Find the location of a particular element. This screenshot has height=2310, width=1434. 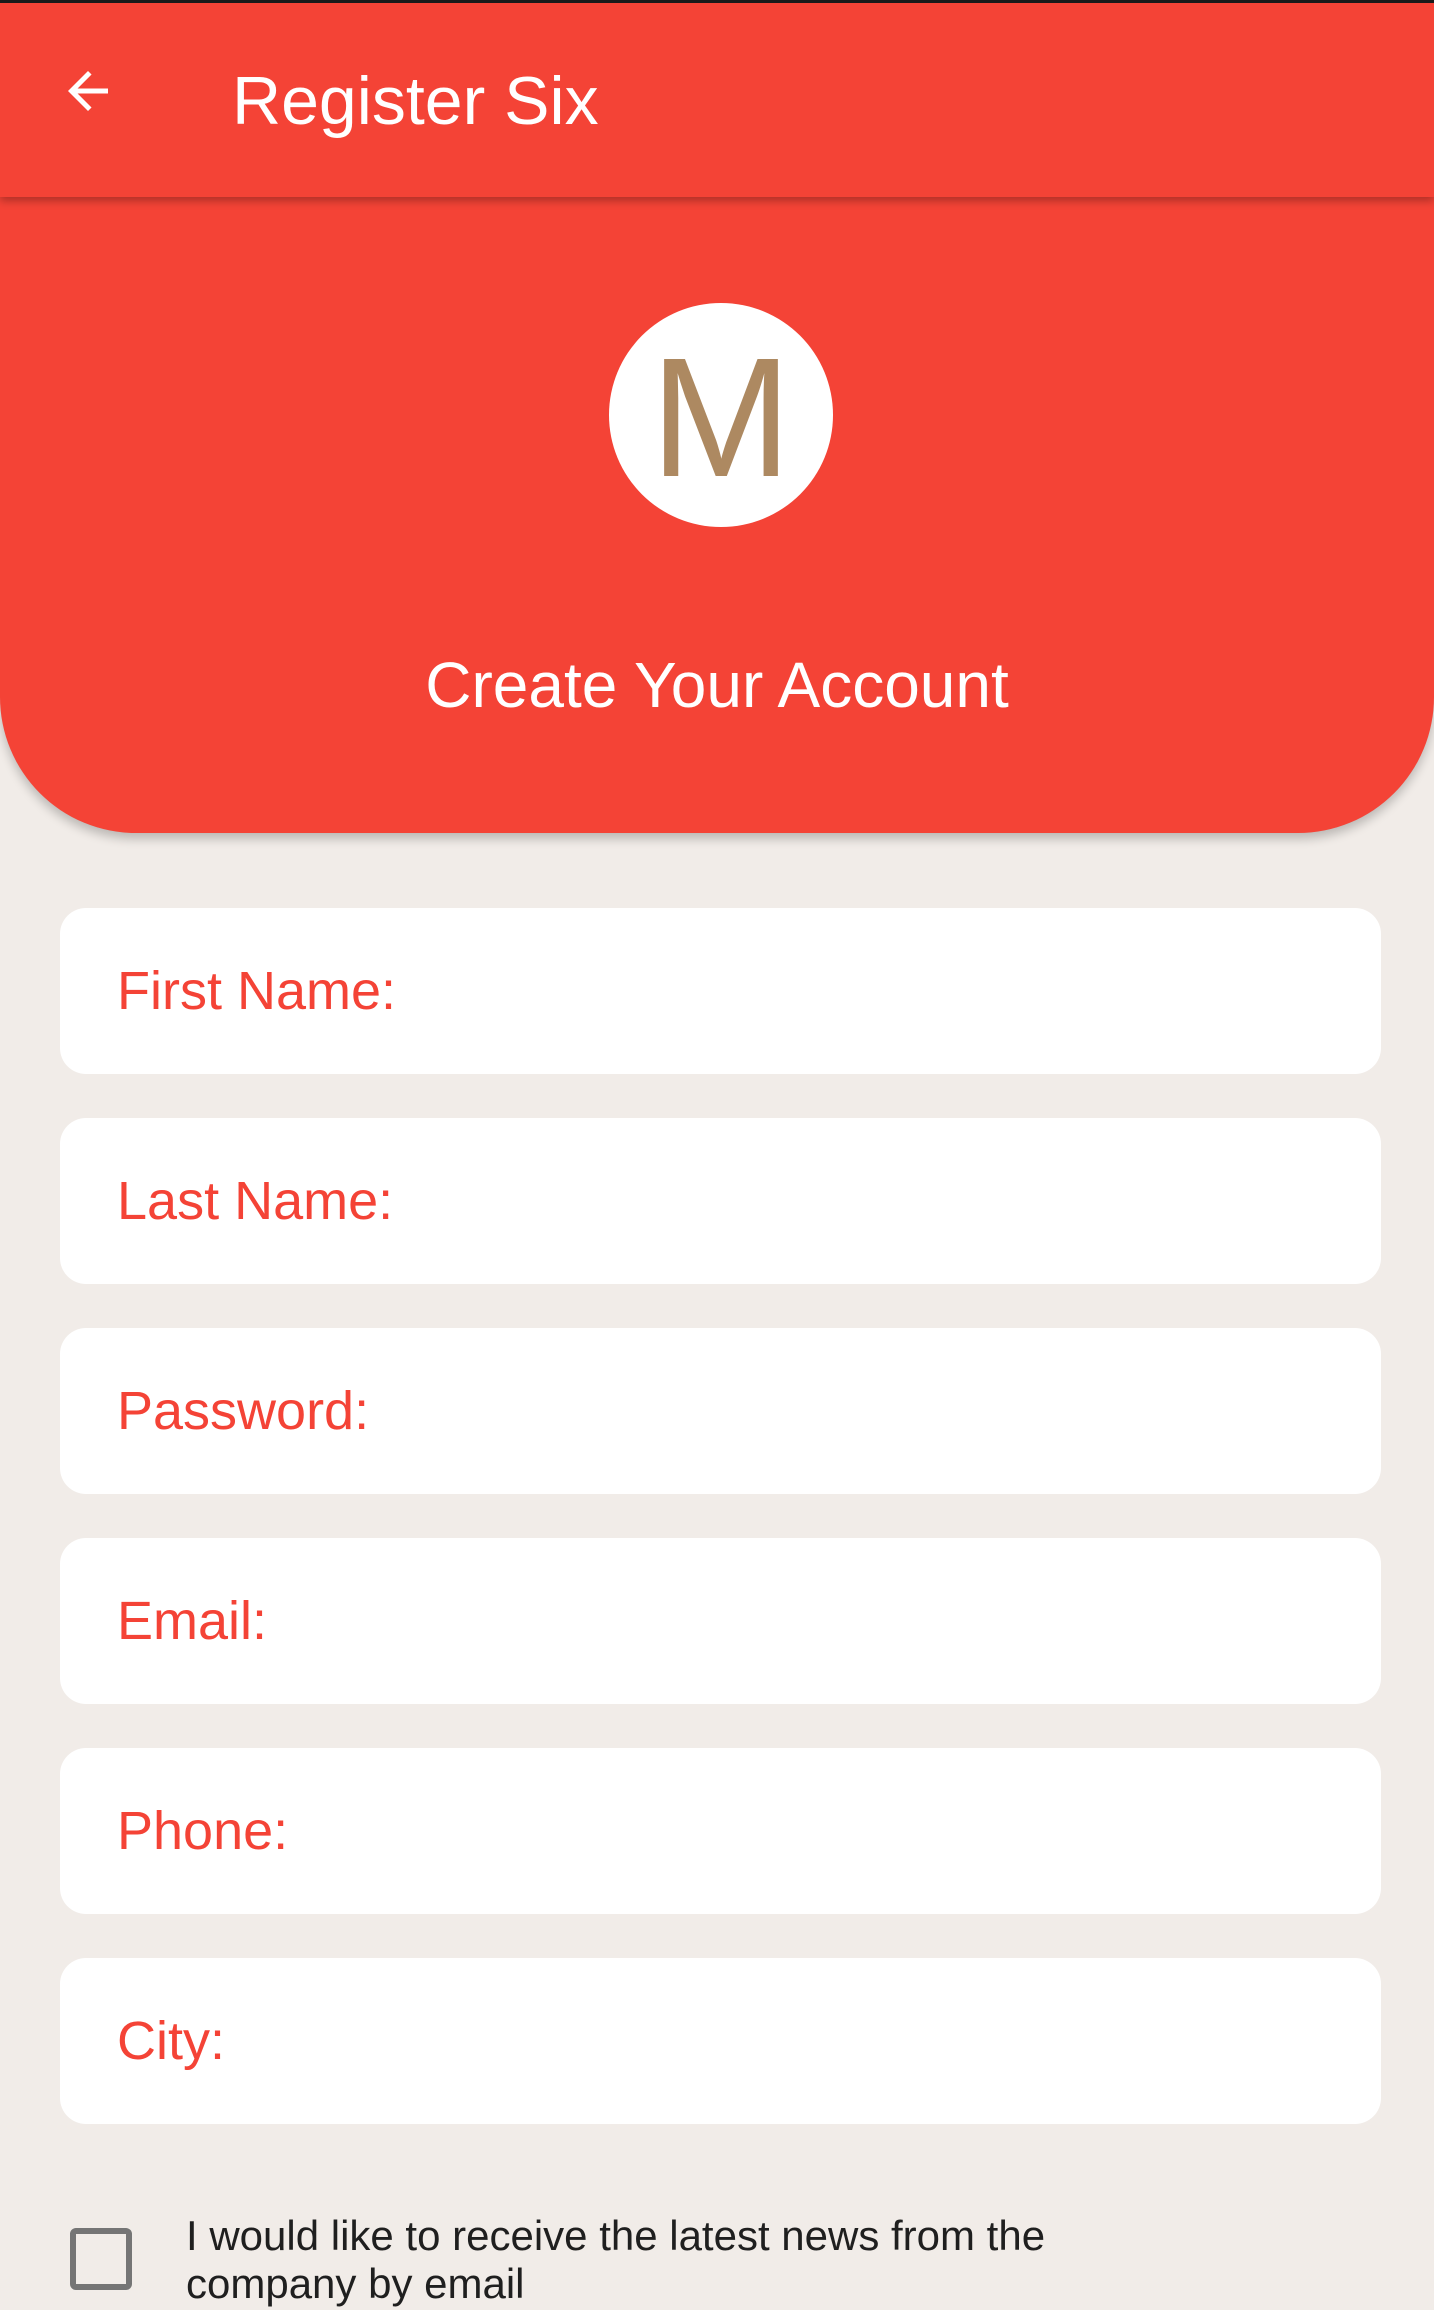

app-bar: Register Six is located at coordinates (717, 98).